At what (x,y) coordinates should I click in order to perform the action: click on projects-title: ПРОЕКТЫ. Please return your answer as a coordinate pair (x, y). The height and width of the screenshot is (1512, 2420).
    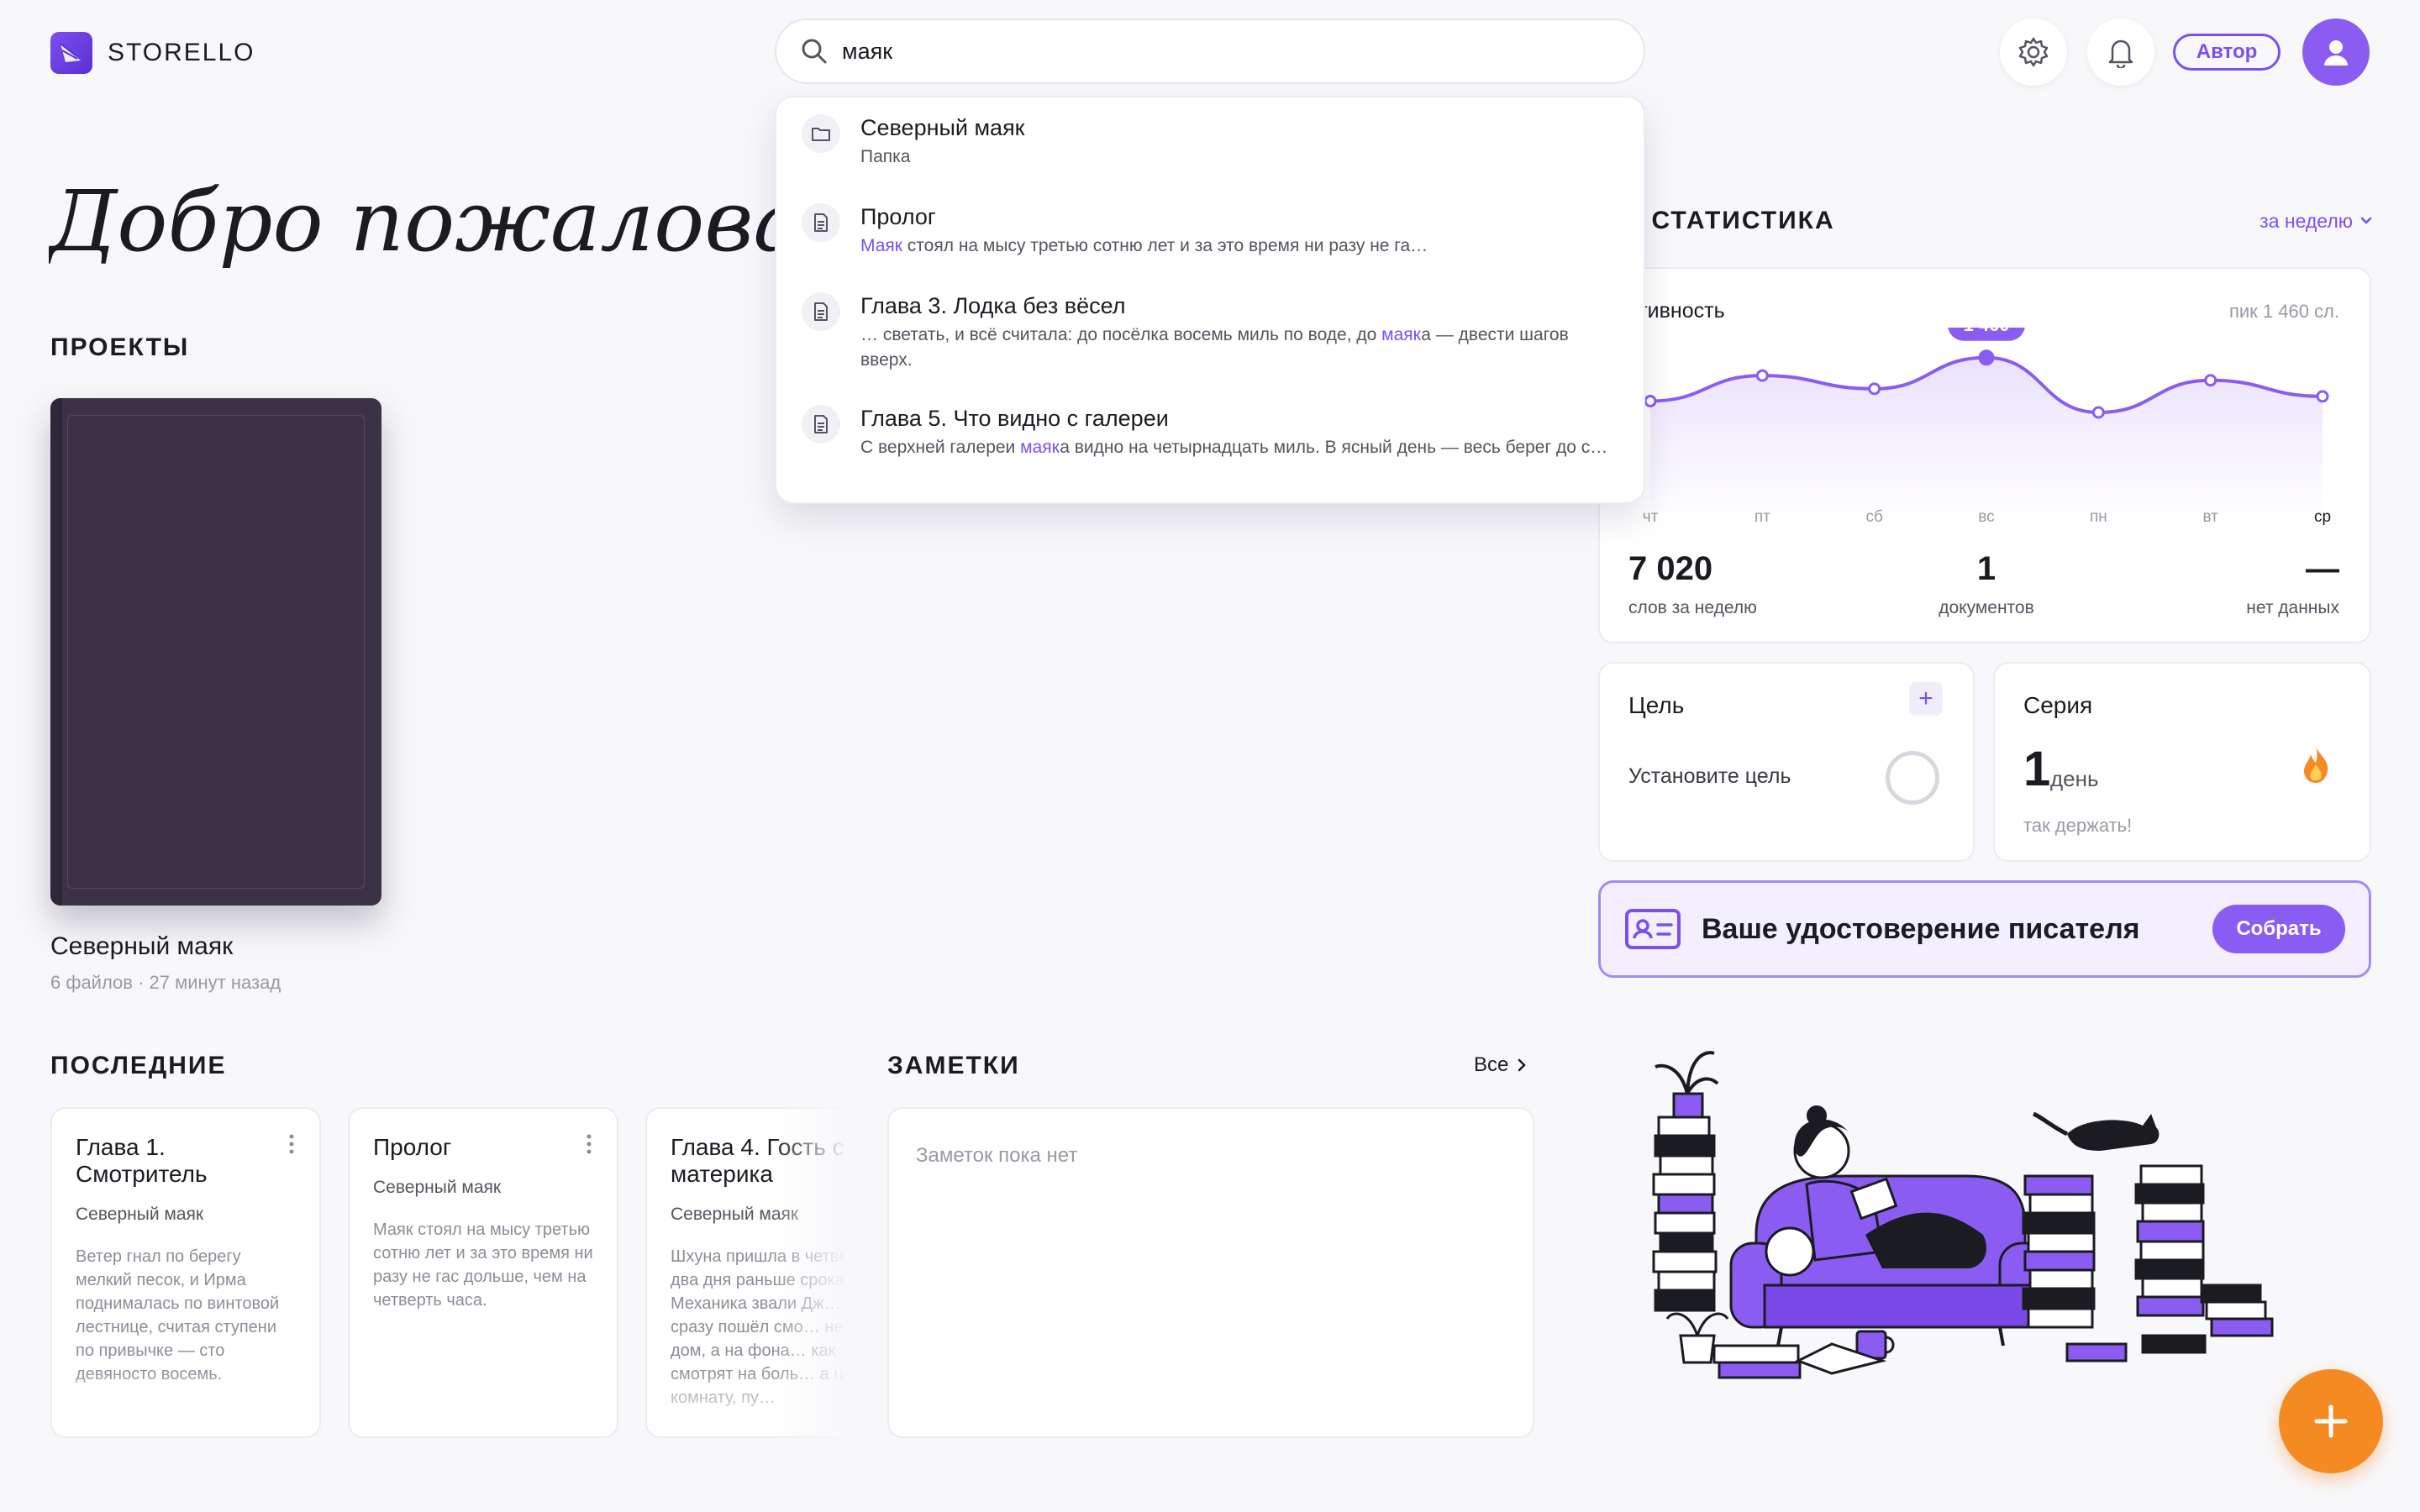
    Looking at the image, I should click on (120, 347).